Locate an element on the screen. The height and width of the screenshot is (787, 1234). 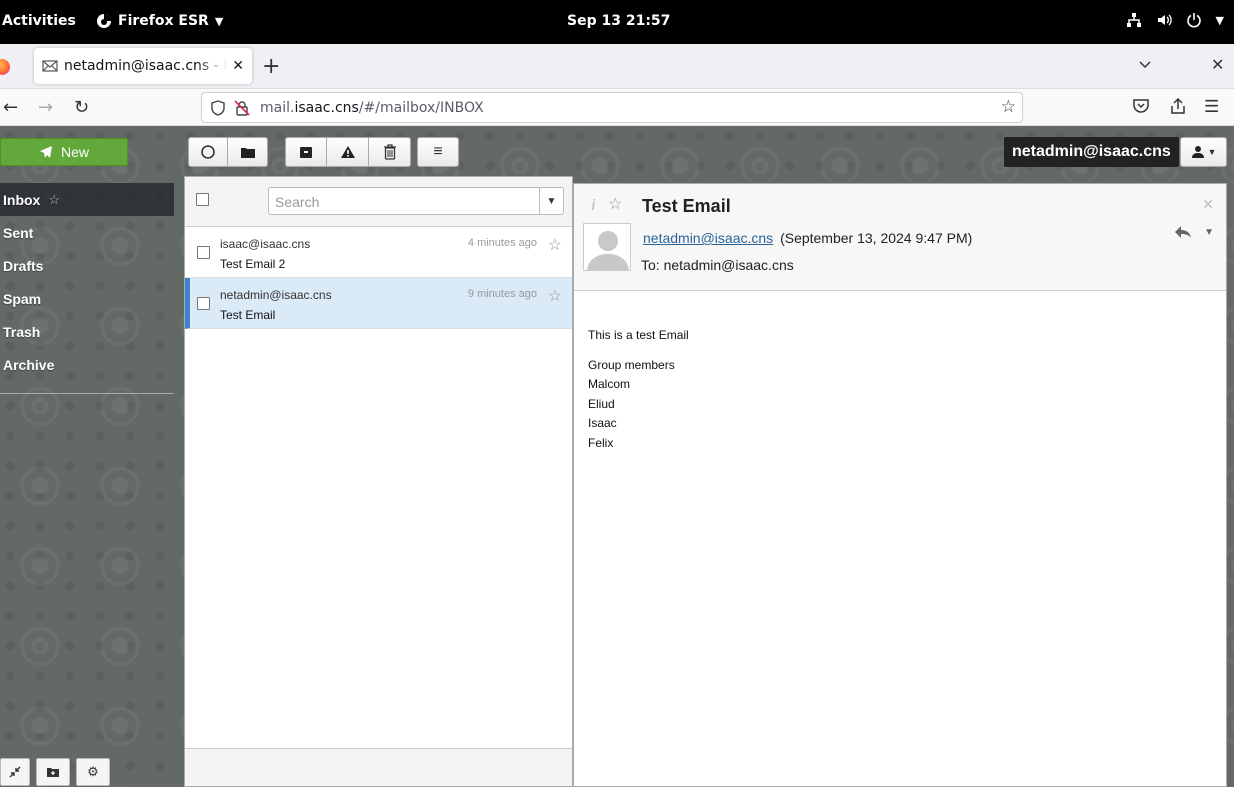
hamburger-menu-icon: ☰ is located at coordinates (1211, 107).